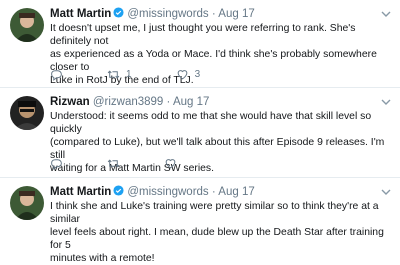 This screenshot has width=400, height=265. I want to click on retweet-button: 1, so click(119, 74).